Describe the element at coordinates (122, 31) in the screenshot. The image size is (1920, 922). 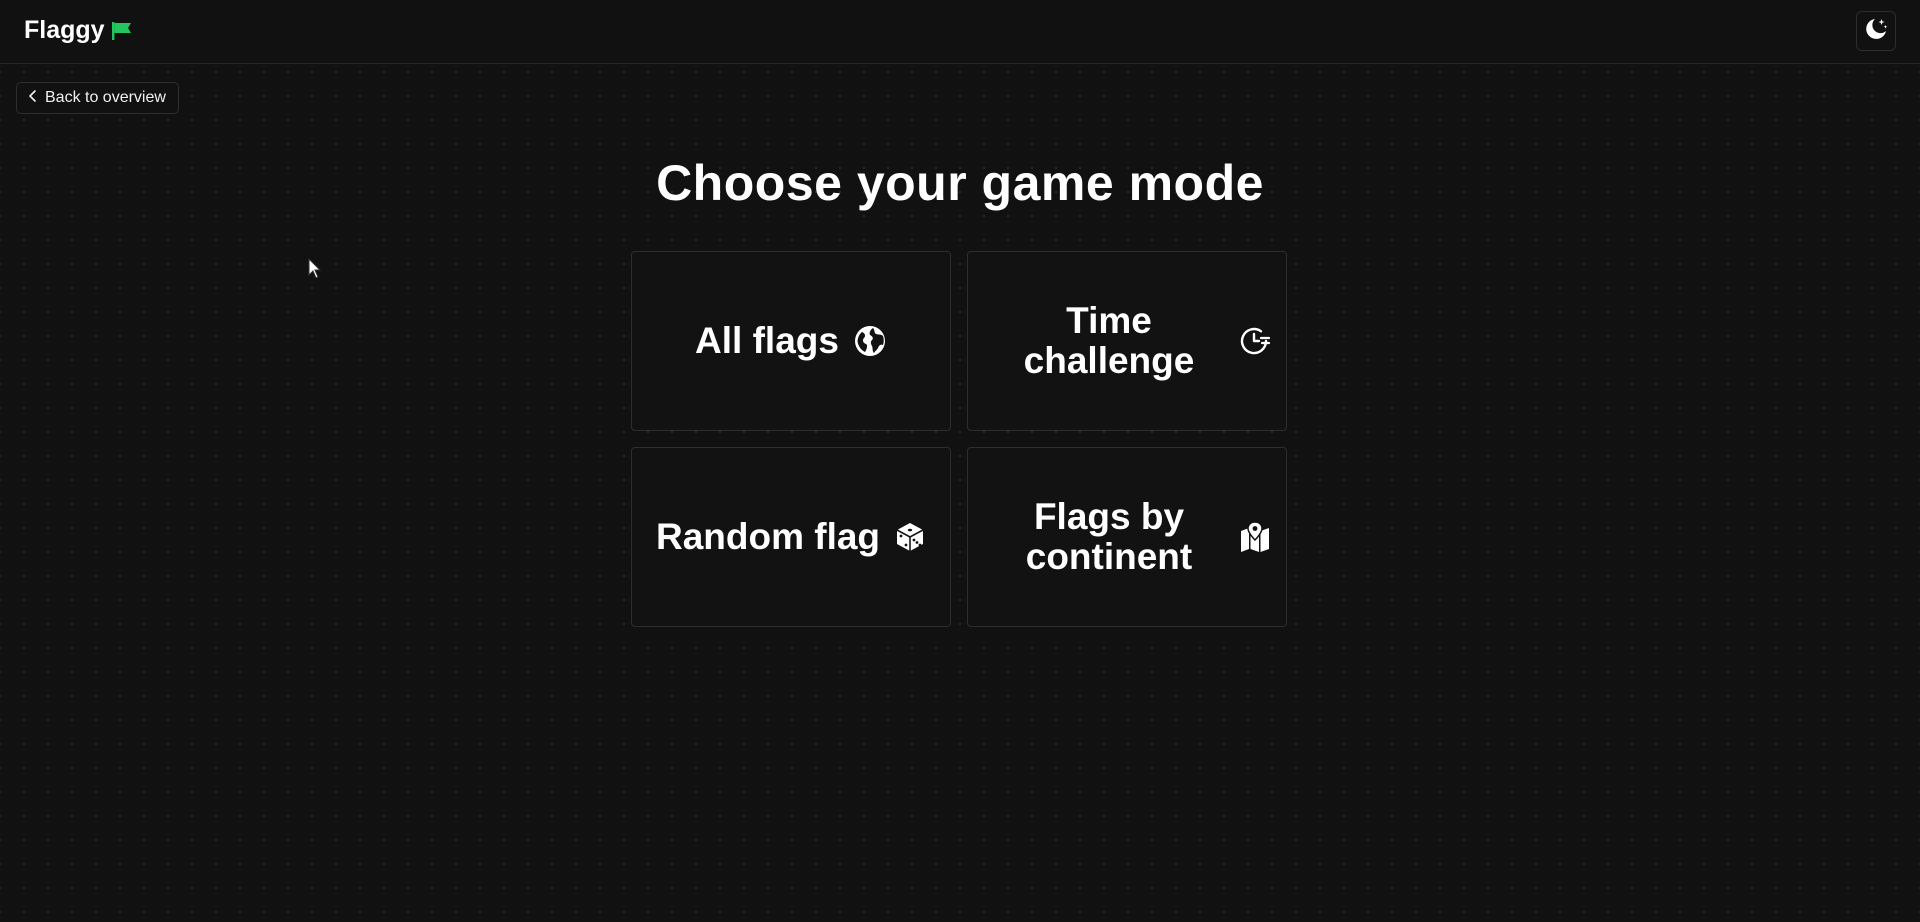
I see `green-flag-icon` at that location.